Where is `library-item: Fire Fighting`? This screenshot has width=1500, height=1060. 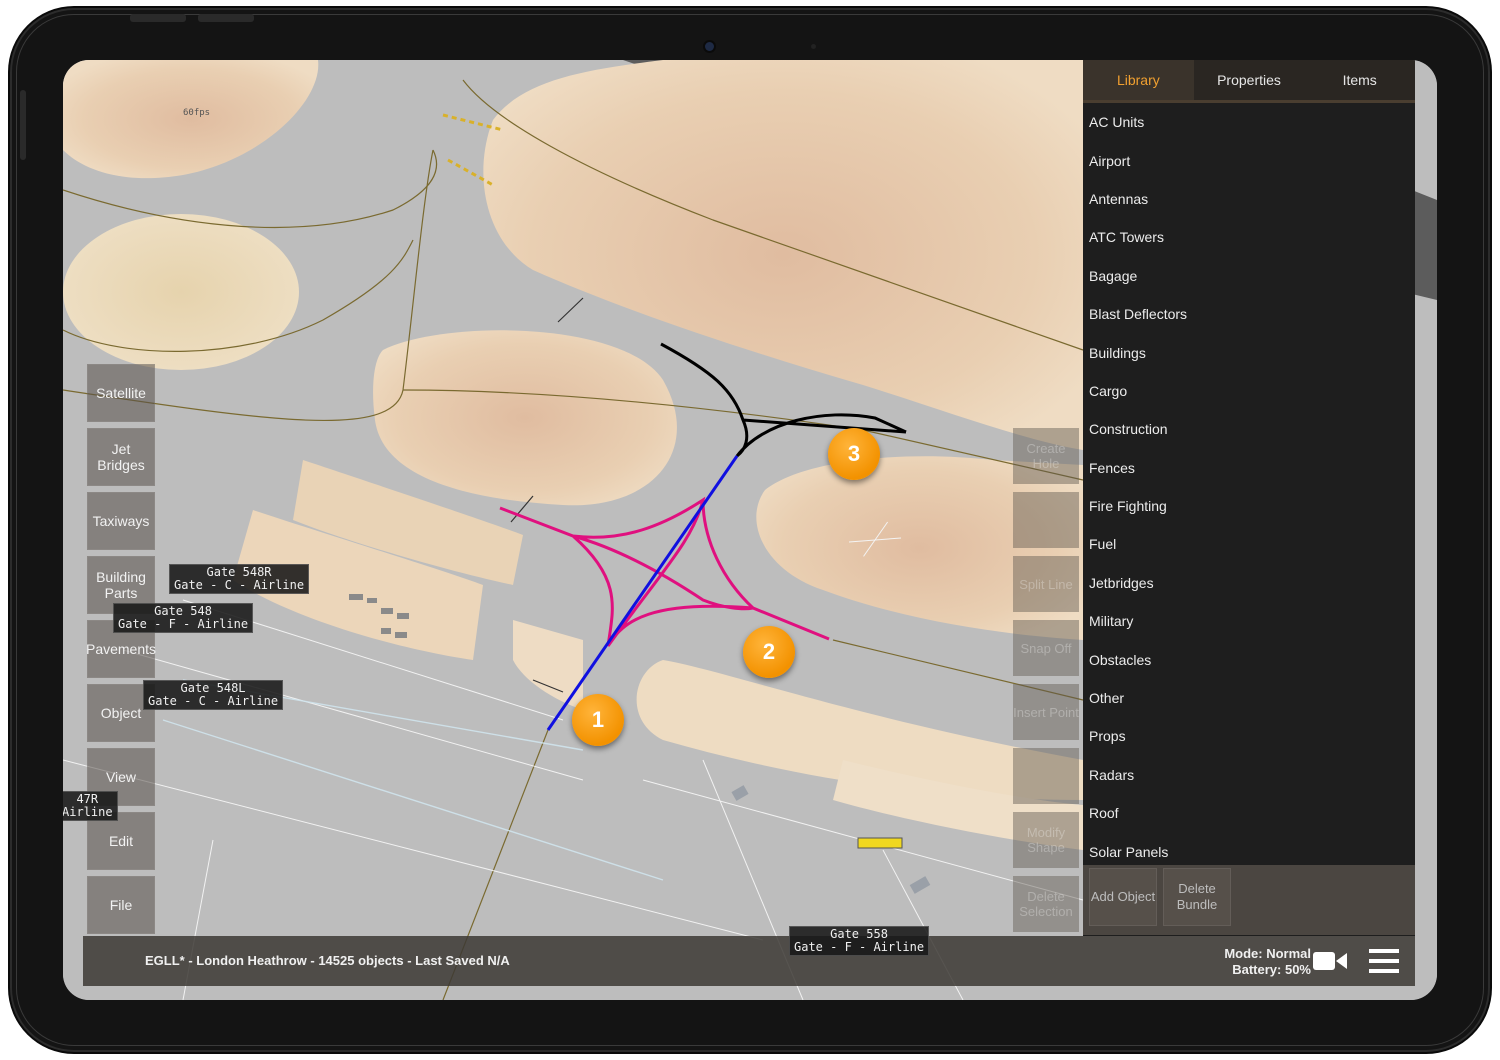
library-item: Fire Fighting is located at coordinates (1249, 506).